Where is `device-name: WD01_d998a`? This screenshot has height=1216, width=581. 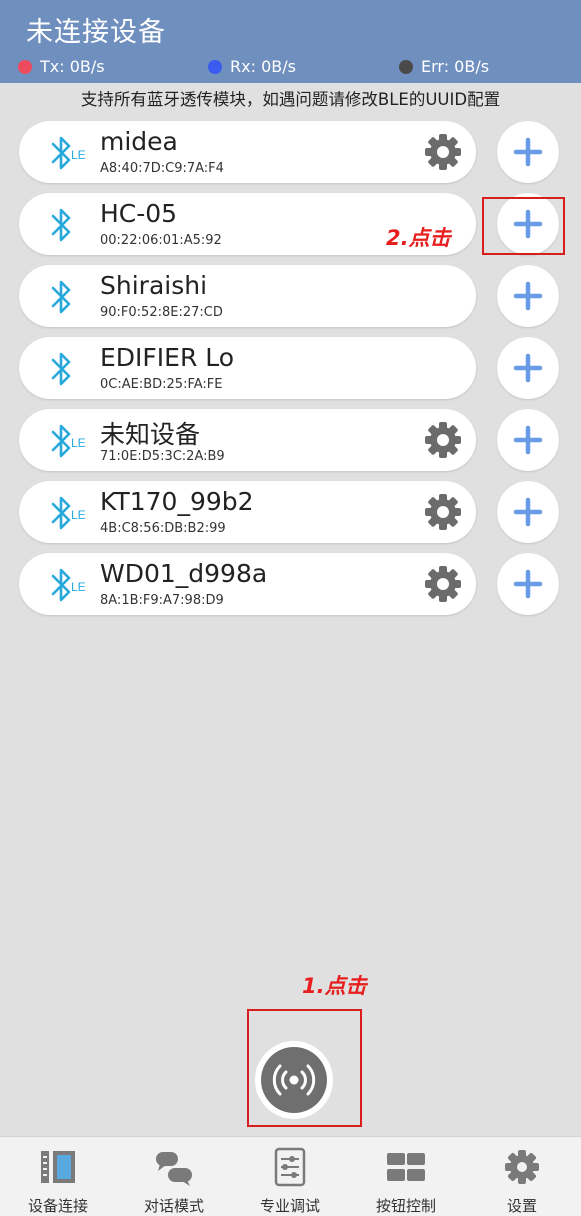
device-name: WD01_d998a is located at coordinates (184, 573).